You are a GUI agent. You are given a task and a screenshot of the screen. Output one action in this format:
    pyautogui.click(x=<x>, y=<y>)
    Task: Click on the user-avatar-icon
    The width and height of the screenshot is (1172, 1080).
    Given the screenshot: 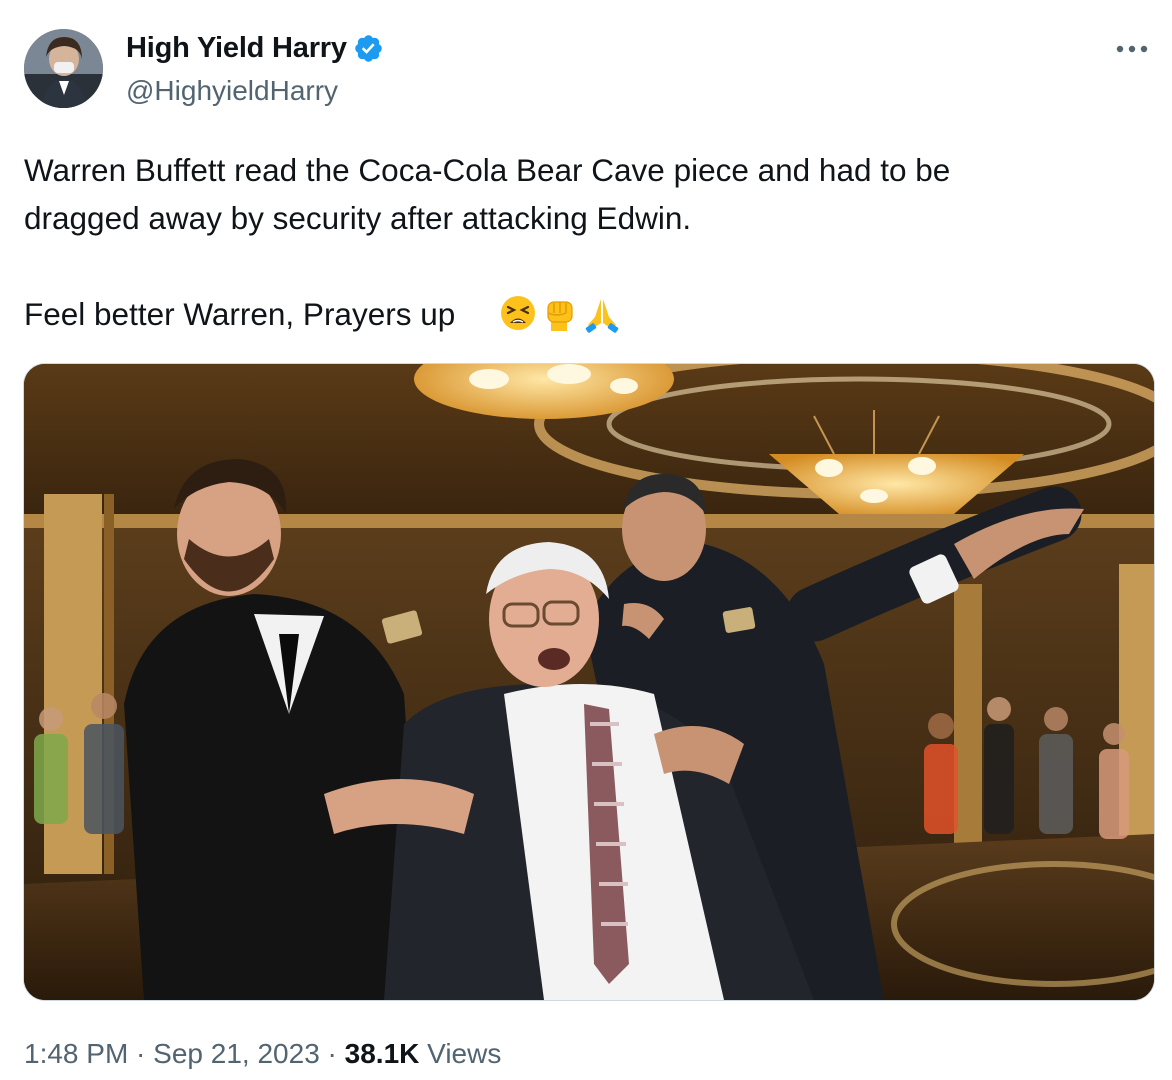 What is the action you would take?
    pyautogui.click(x=63, y=68)
    